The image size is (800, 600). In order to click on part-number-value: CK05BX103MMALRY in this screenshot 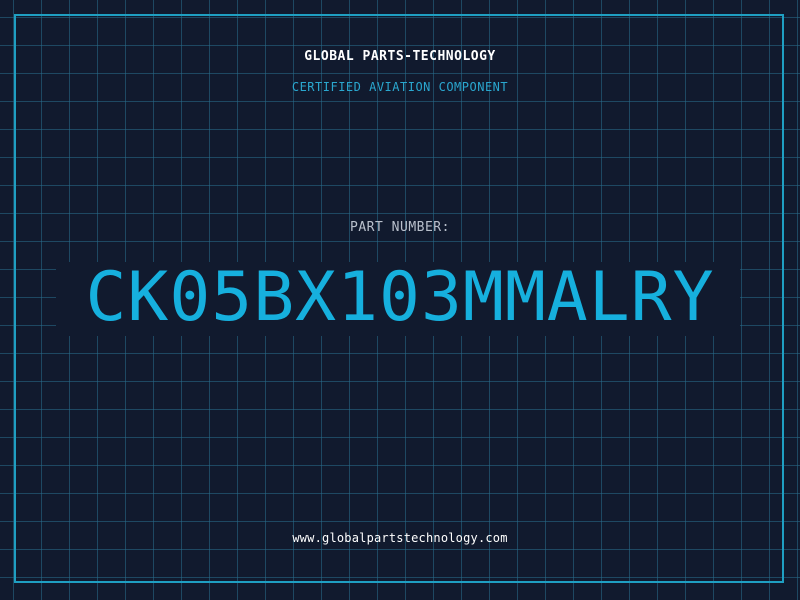, I will do `click(400, 297)`.